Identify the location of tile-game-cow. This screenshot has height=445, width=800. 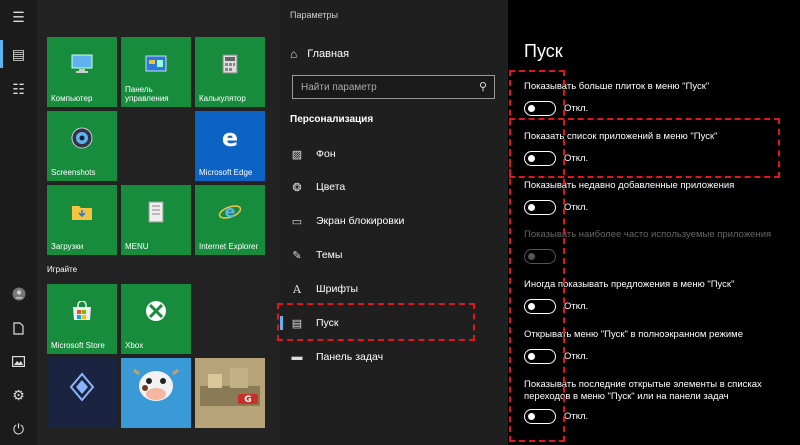
(156, 393).